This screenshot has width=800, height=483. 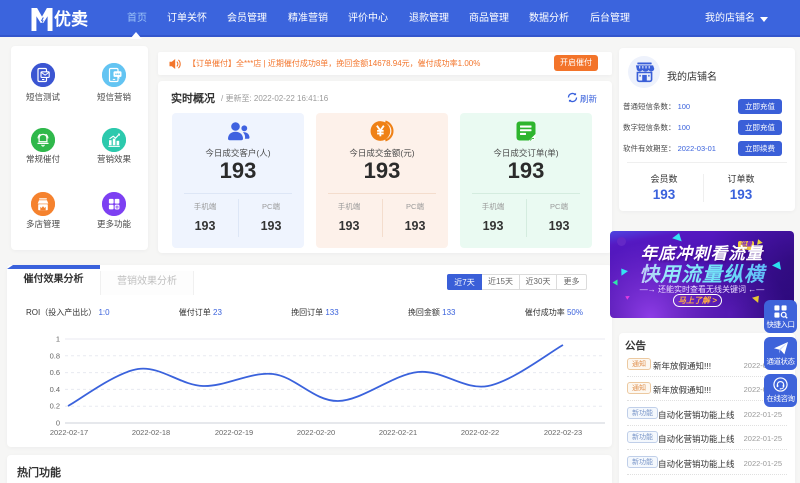 I want to click on svg-text: 0.4, so click(x=55, y=389).